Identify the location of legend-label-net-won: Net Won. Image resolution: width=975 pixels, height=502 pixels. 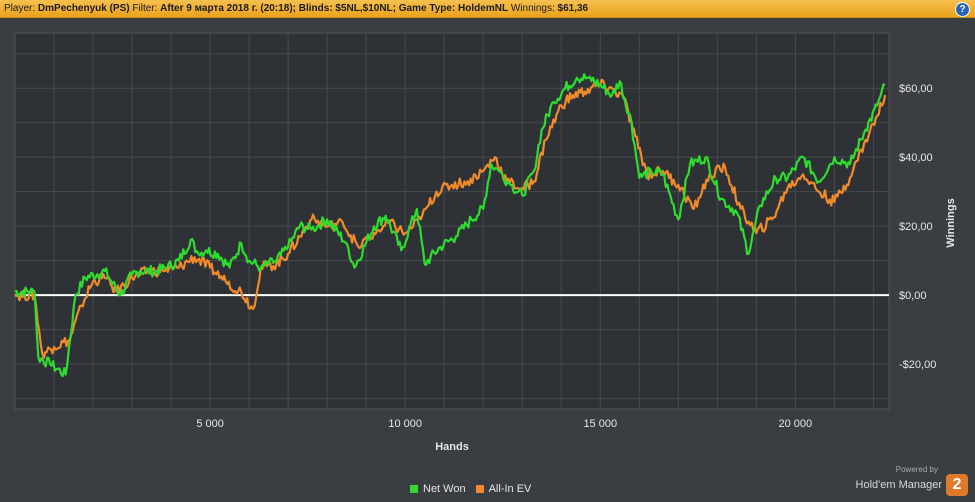
(444, 489).